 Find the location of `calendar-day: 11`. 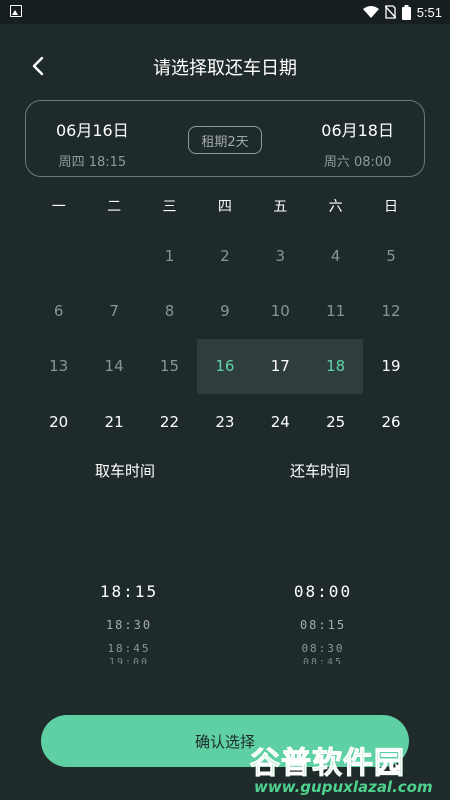

calendar-day: 11 is located at coordinates (336, 311).